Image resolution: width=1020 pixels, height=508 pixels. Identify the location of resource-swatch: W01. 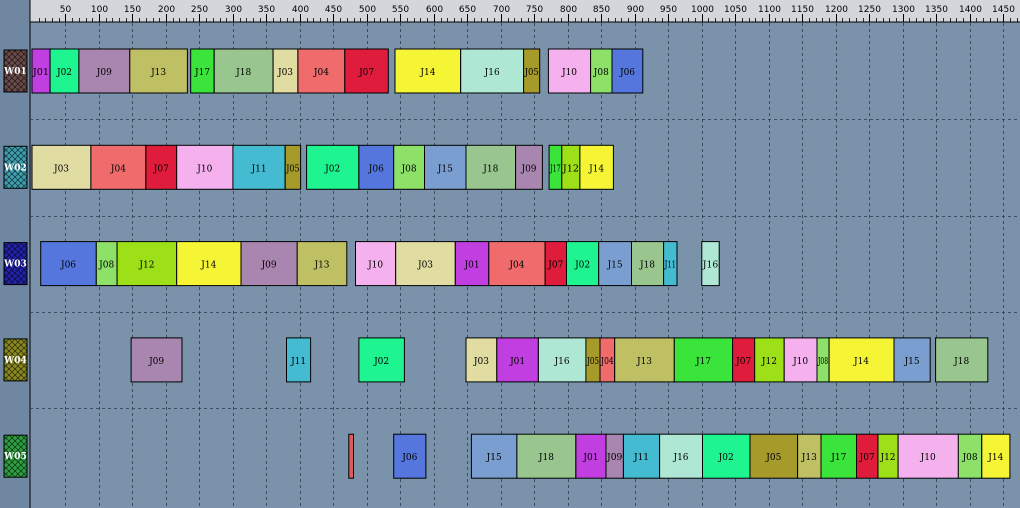
(15, 71).